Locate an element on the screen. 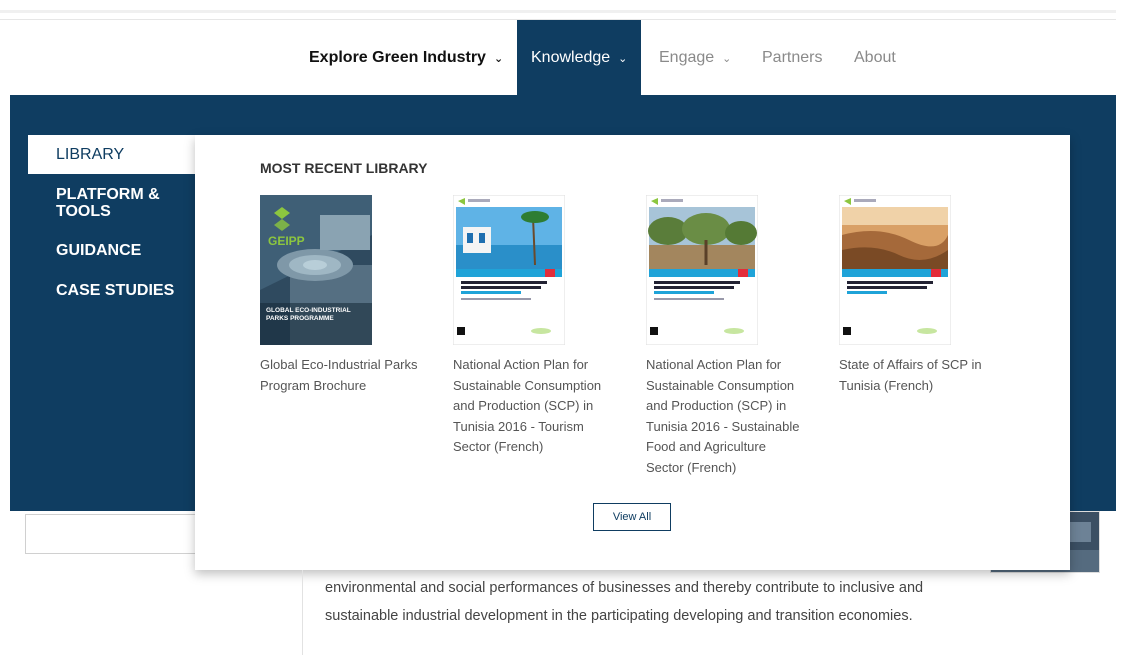 Image resolution: width=1126 pixels, height=655 pixels. nav-engage: Engage ⌄ is located at coordinates (695, 57).